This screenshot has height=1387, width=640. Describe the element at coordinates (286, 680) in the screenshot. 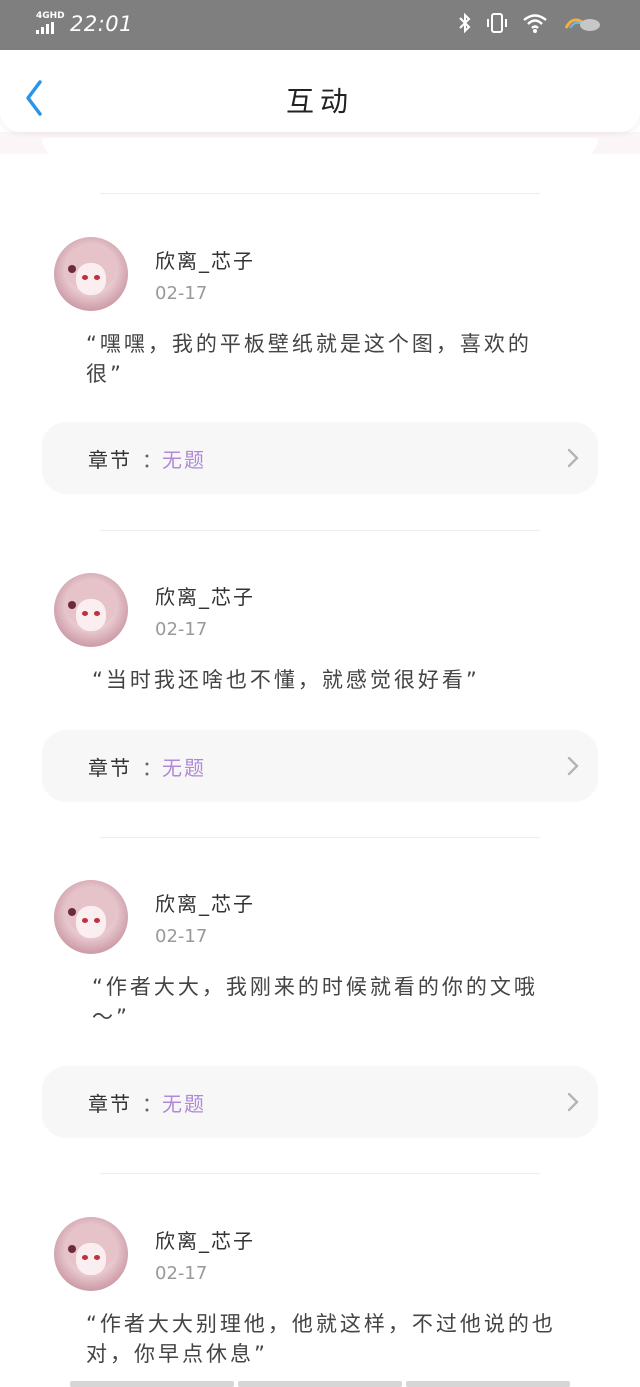

I see `comment-text: “当时我还啥也不懂，就感觉很好看”` at that location.